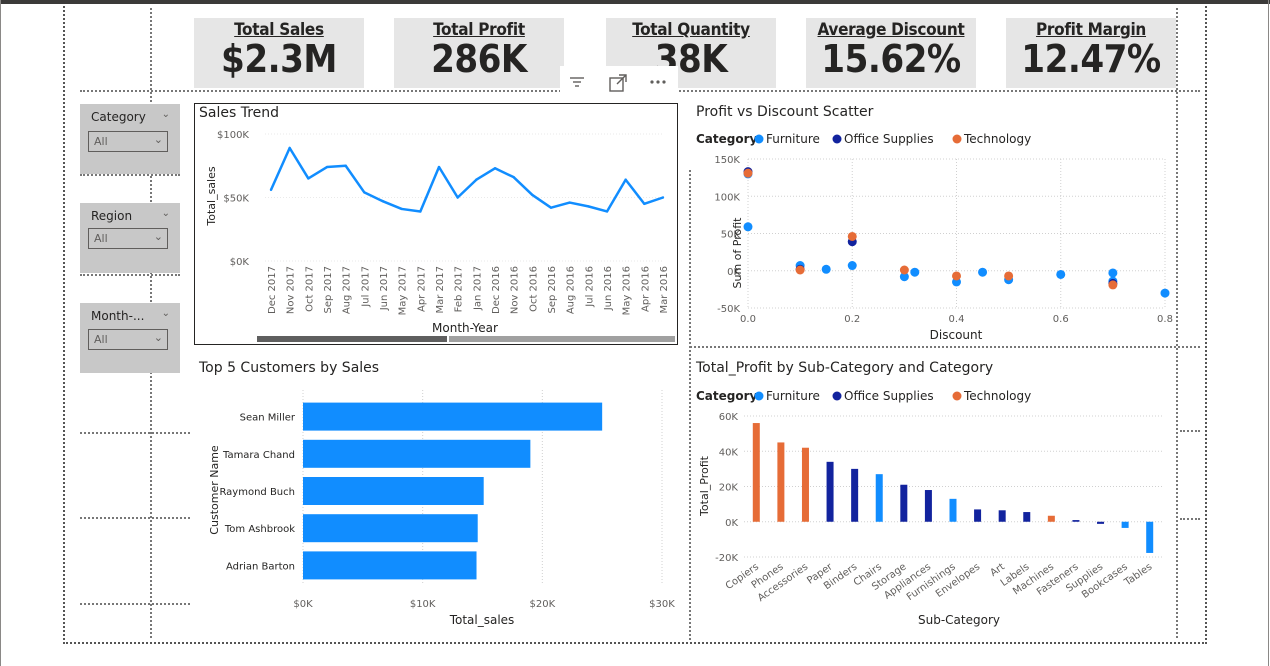  What do you see at coordinates (729, 452) in the screenshot?
I see `y-tick-label: 40K` at bounding box center [729, 452].